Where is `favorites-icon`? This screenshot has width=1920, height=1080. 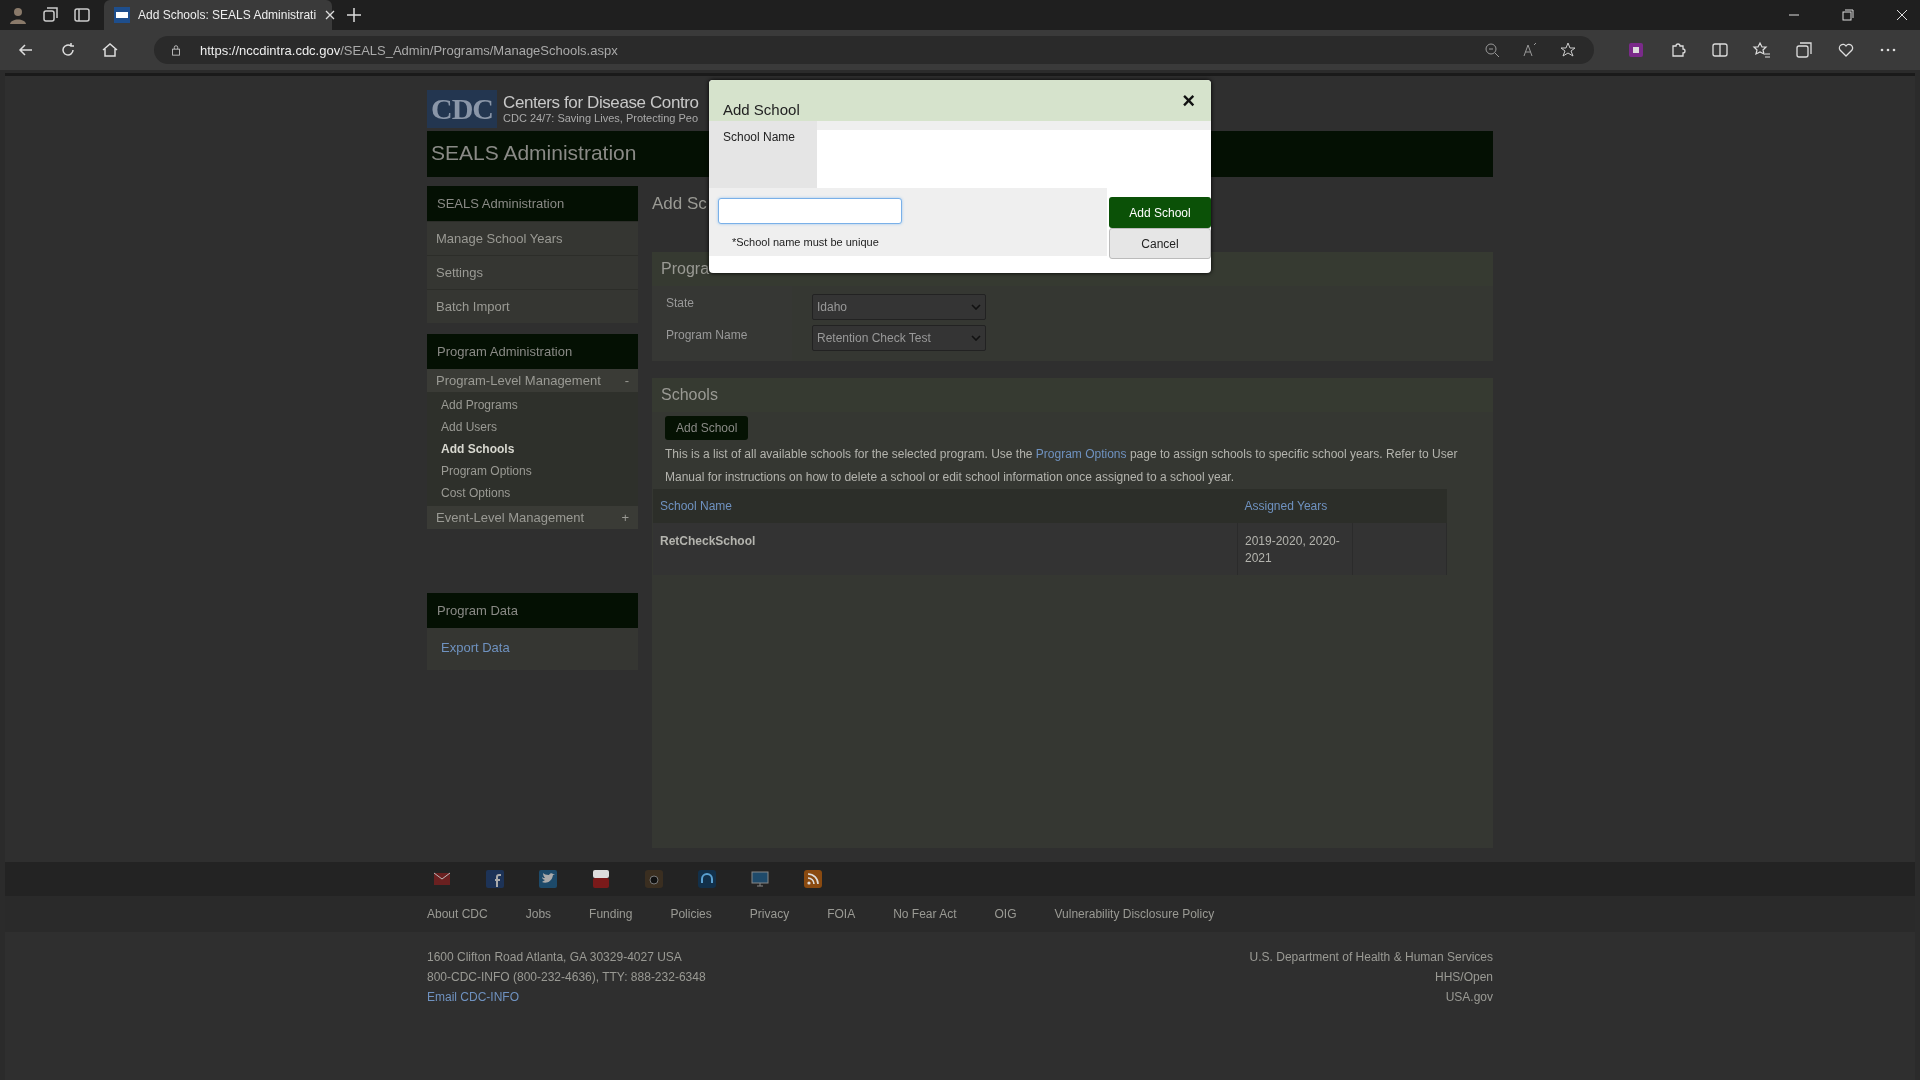
favorites-icon is located at coordinates (1762, 50).